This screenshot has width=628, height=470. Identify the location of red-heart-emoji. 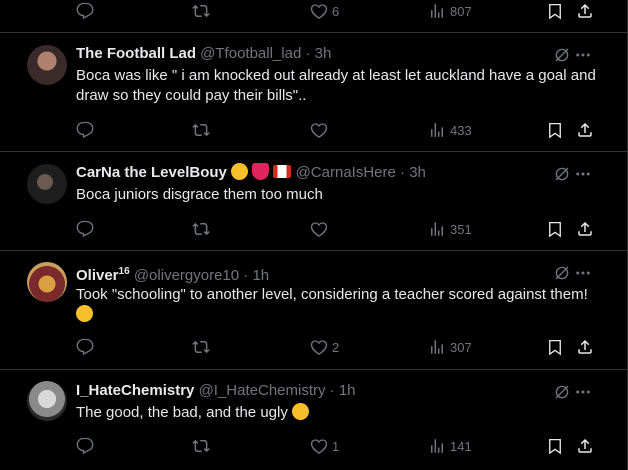
(261, 171).